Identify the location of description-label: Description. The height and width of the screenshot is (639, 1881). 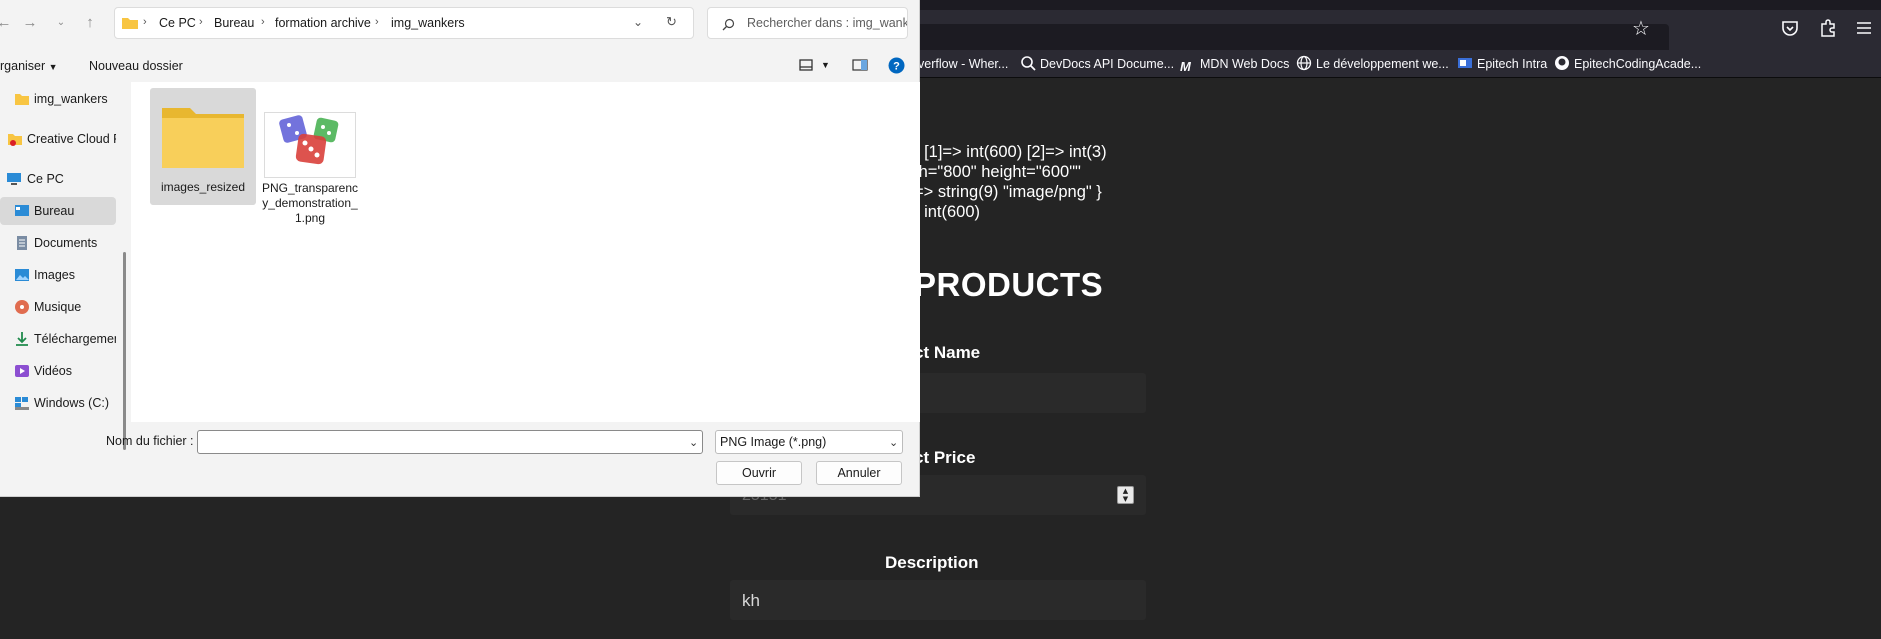
(932, 562).